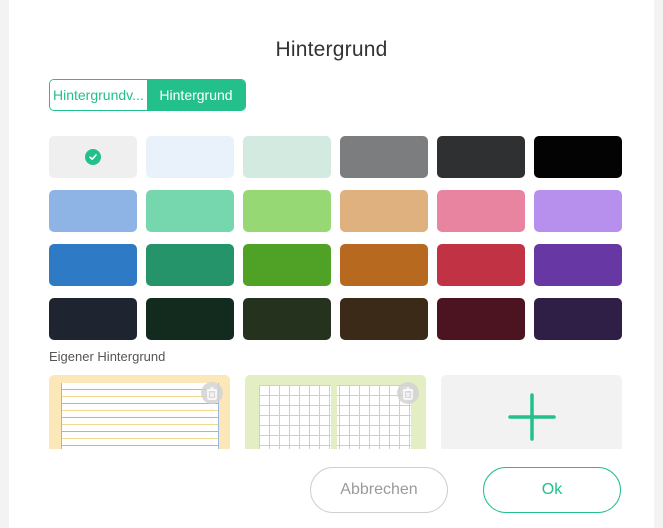 The height and width of the screenshot is (528, 663). What do you see at coordinates (379, 490) in the screenshot?
I see `cancel-button: Abbrechen` at bounding box center [379, 490].